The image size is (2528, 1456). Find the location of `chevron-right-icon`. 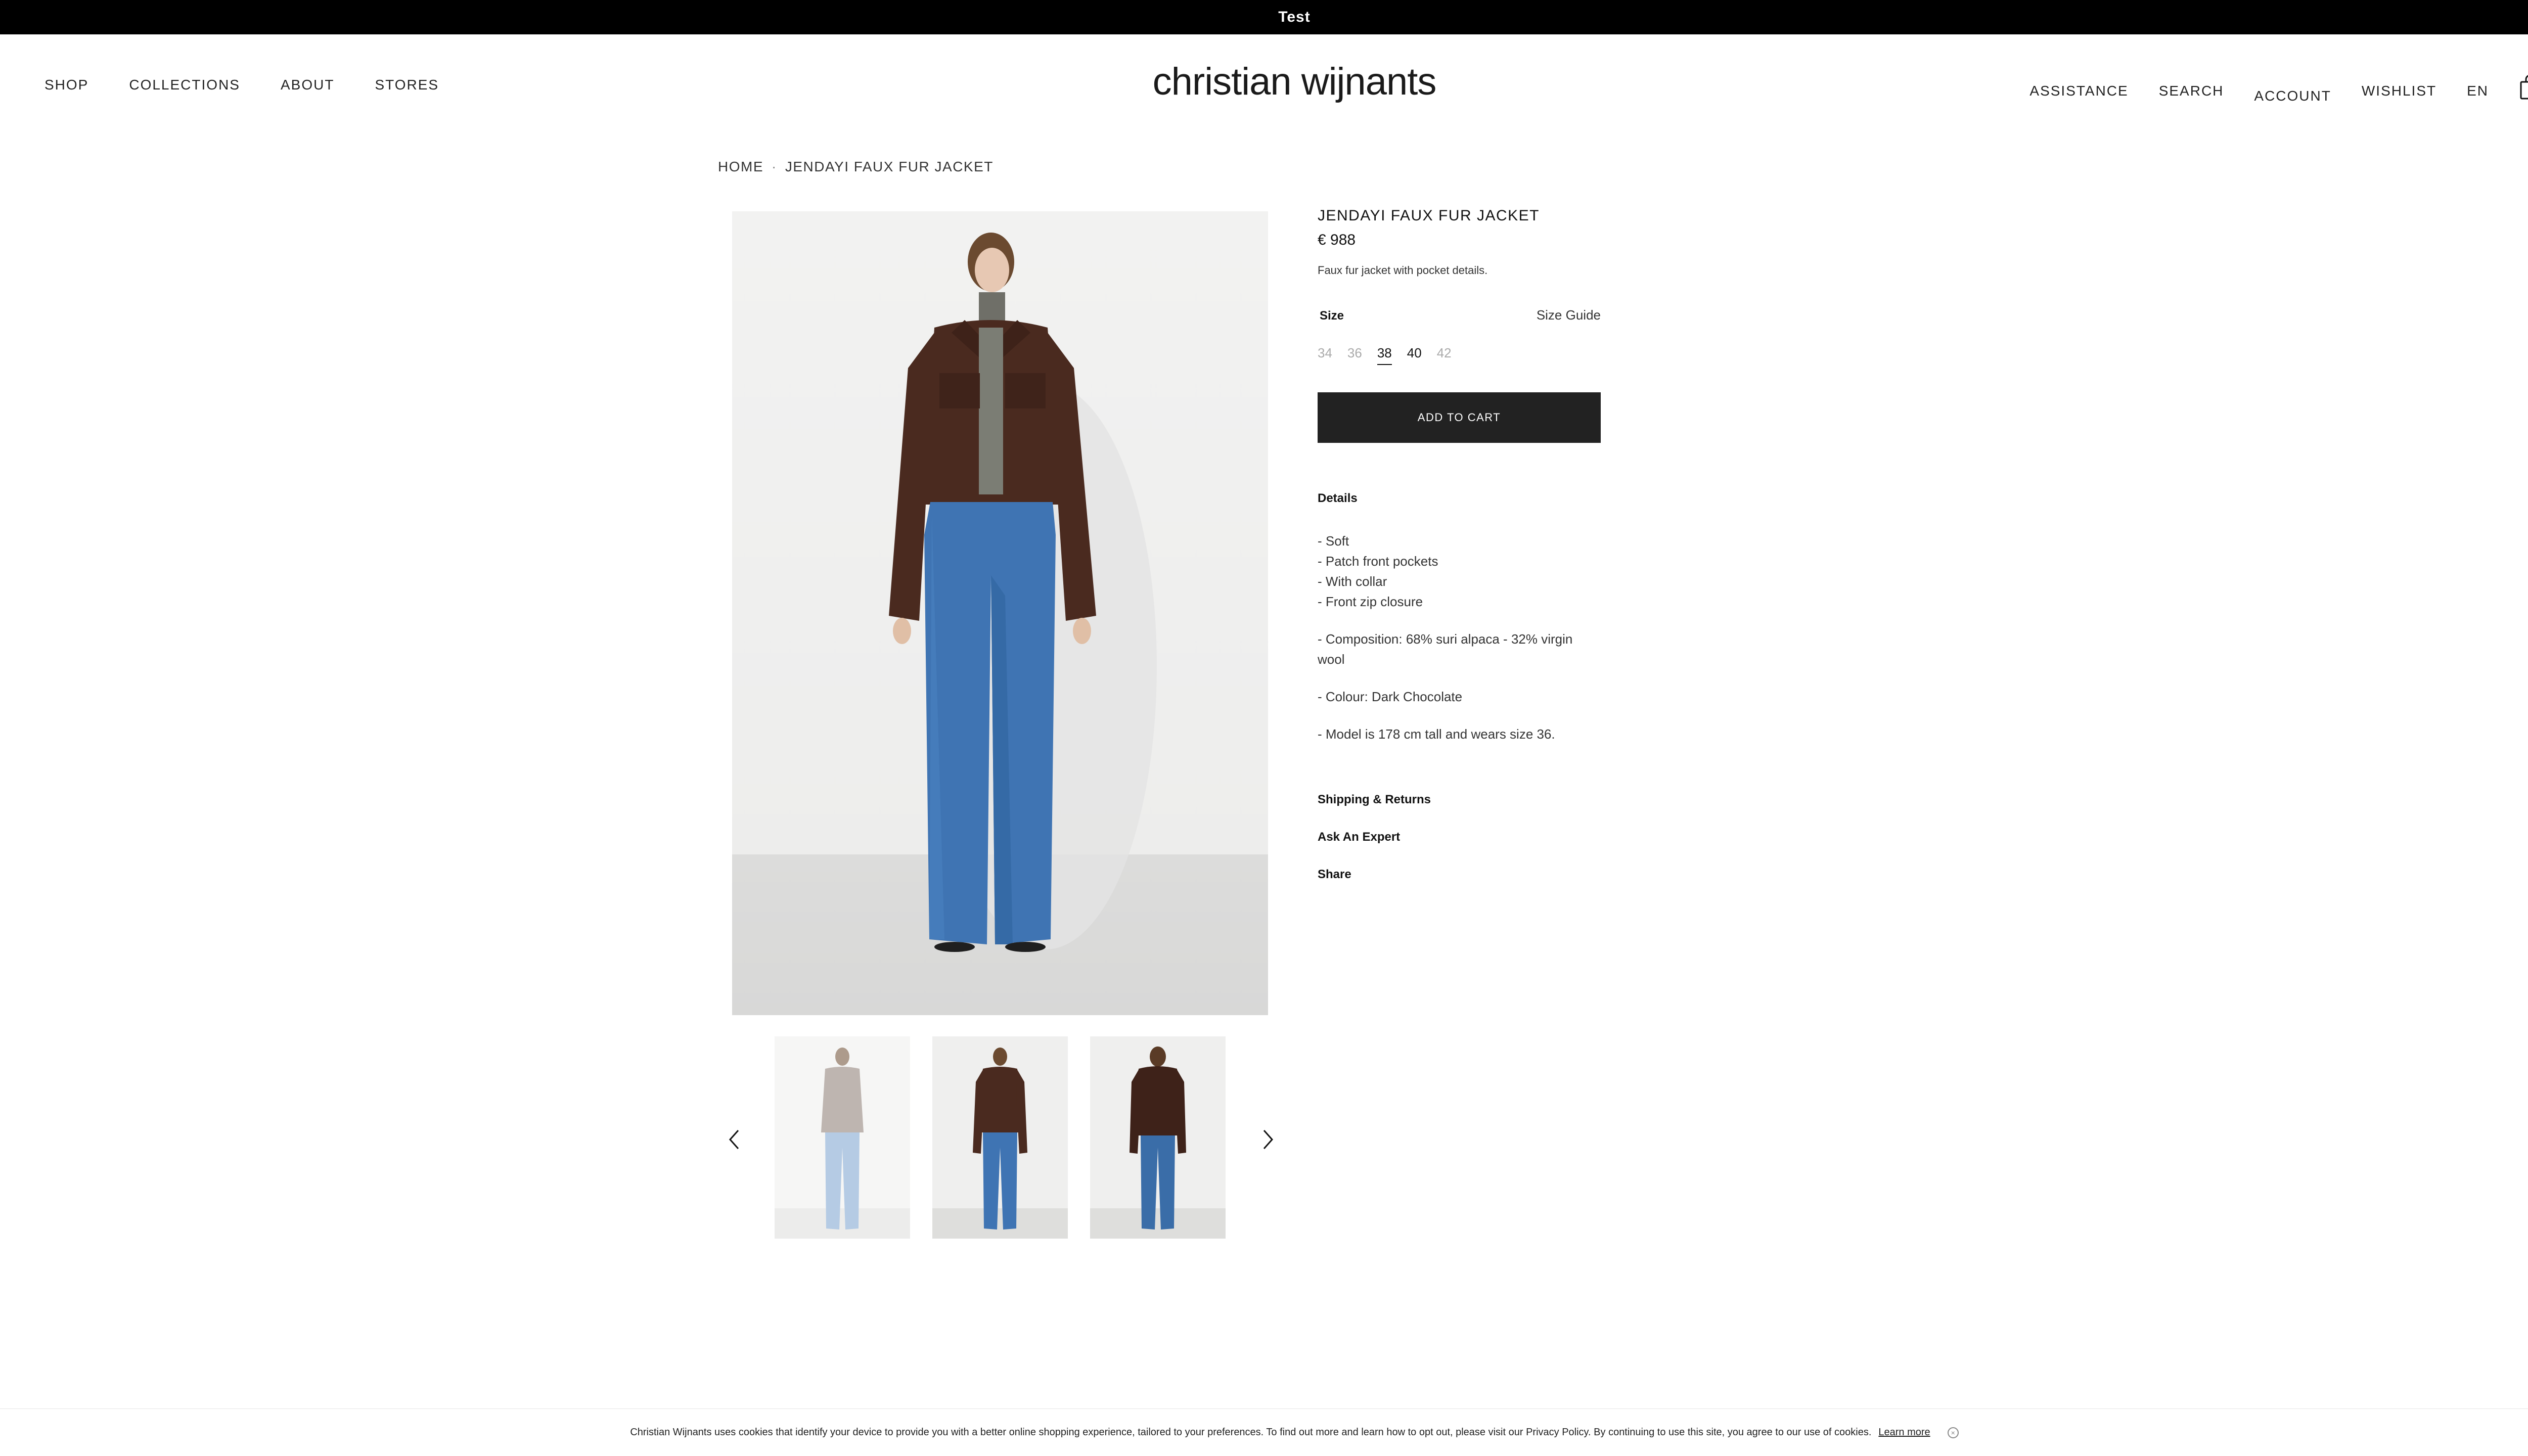

chevron-right-icon is located at coordinates (1268, 1139).